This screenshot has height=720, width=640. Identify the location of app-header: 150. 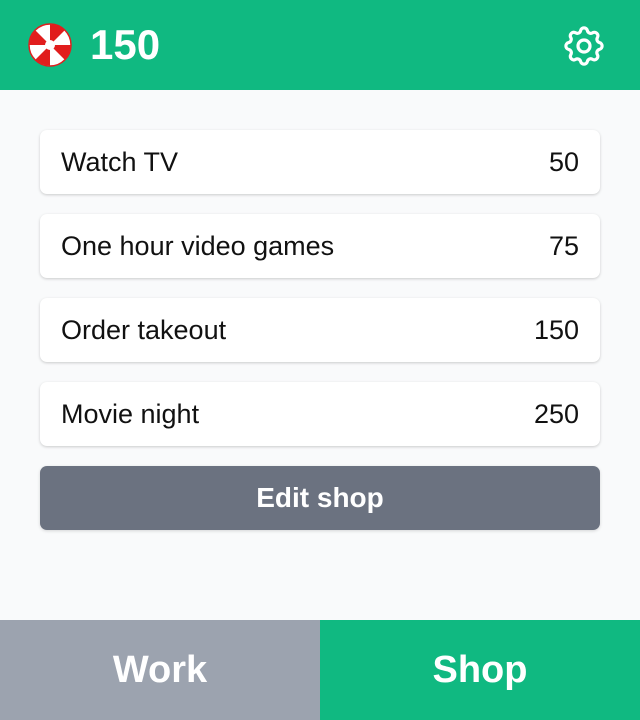
(320, 45).